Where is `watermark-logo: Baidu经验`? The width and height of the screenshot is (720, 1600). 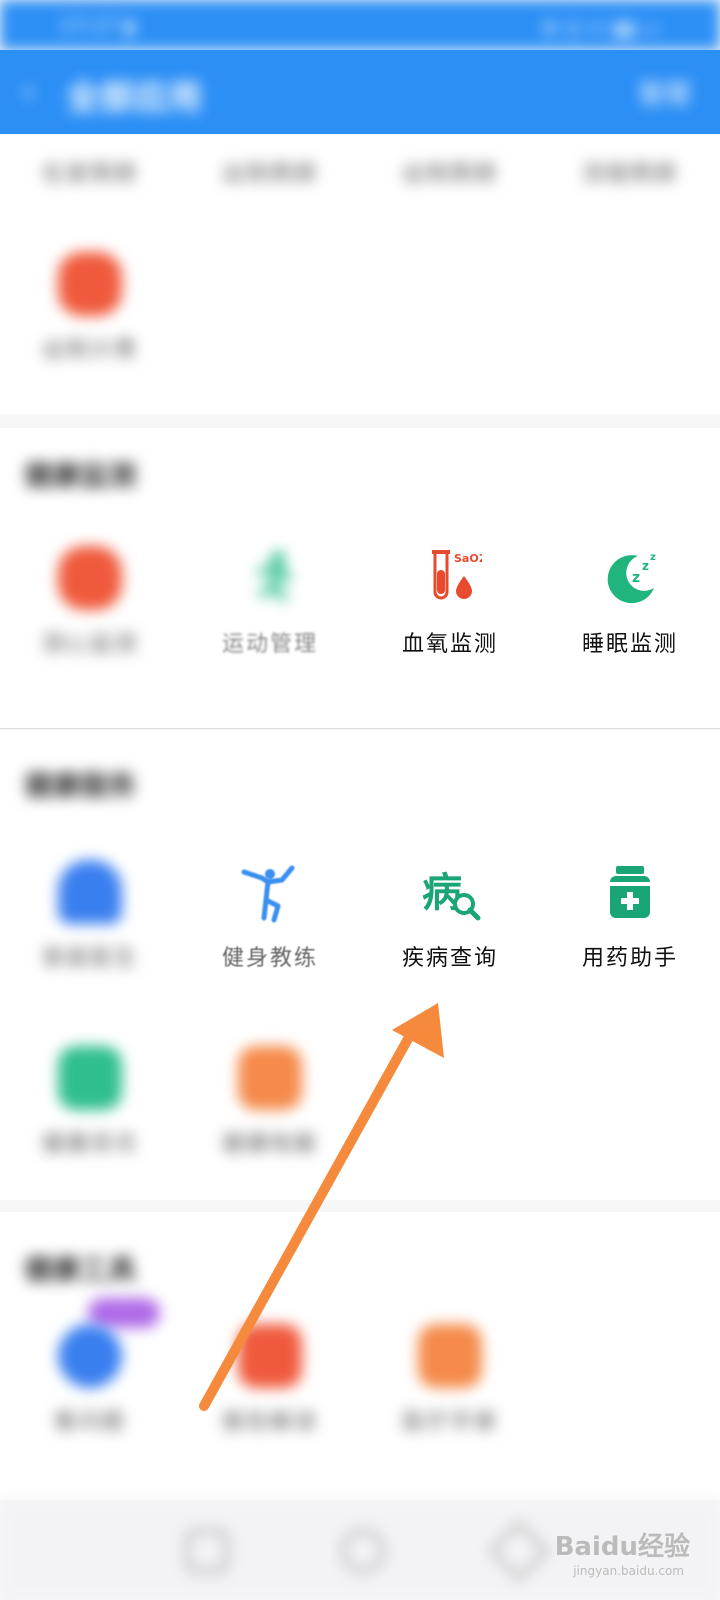 watermark-logo: Baidu经验 is located at coordinates (622, 1547).